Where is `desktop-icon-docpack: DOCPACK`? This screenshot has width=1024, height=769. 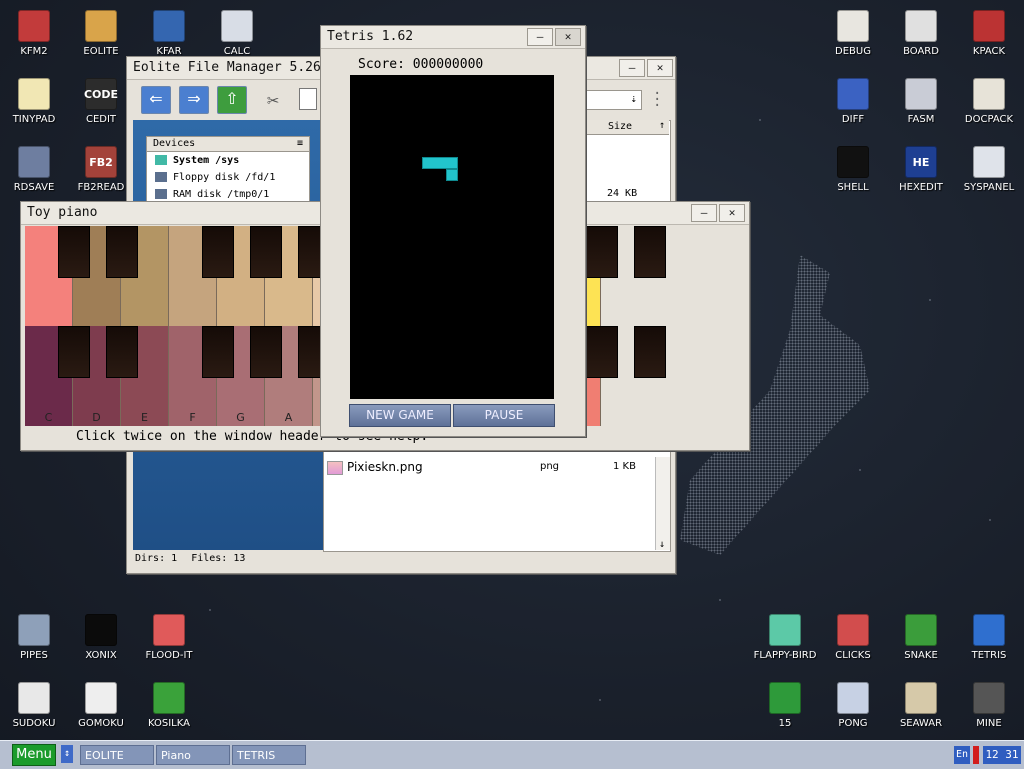 desktop-icon-docpack: DOCPACK is located at coordinates (989, 101).